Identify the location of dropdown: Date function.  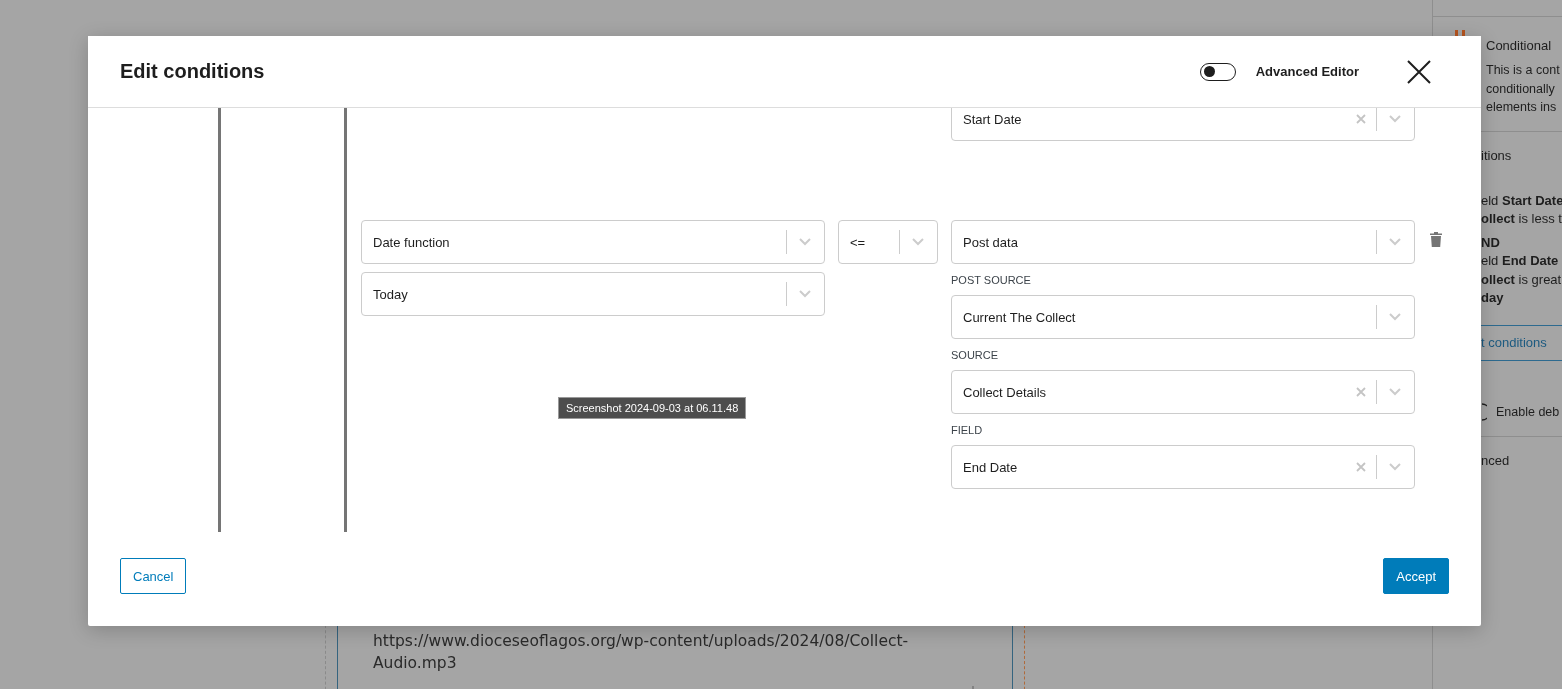
(593, 242).